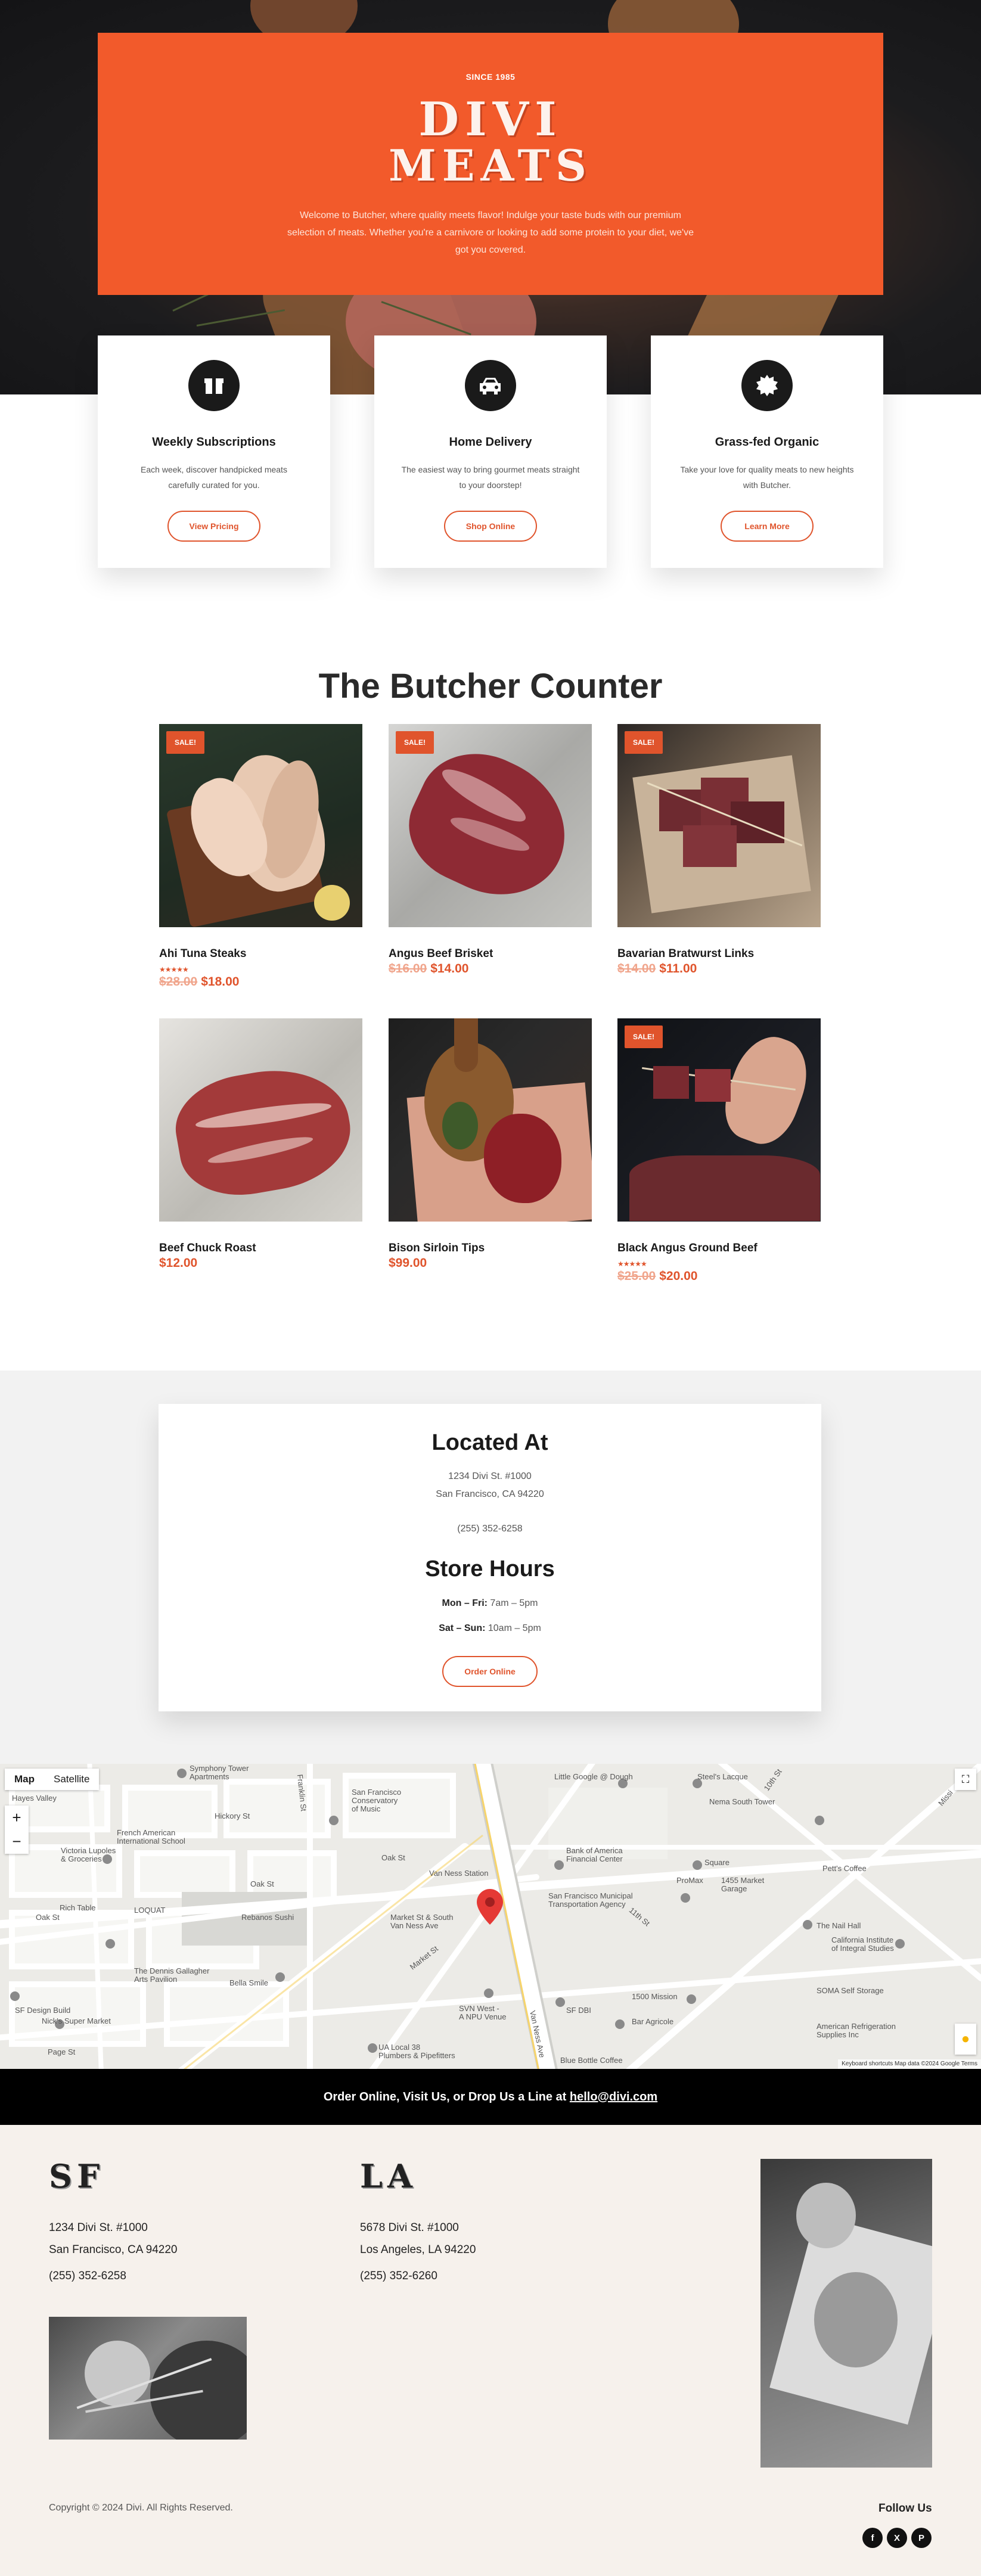 The width and height of the screenshot is (981, 2576). What do you see at coordinates (208, 1248) in the screenshot?
I see `product-name: Beef Chuck Roast` at bounding box center [208, 1248].